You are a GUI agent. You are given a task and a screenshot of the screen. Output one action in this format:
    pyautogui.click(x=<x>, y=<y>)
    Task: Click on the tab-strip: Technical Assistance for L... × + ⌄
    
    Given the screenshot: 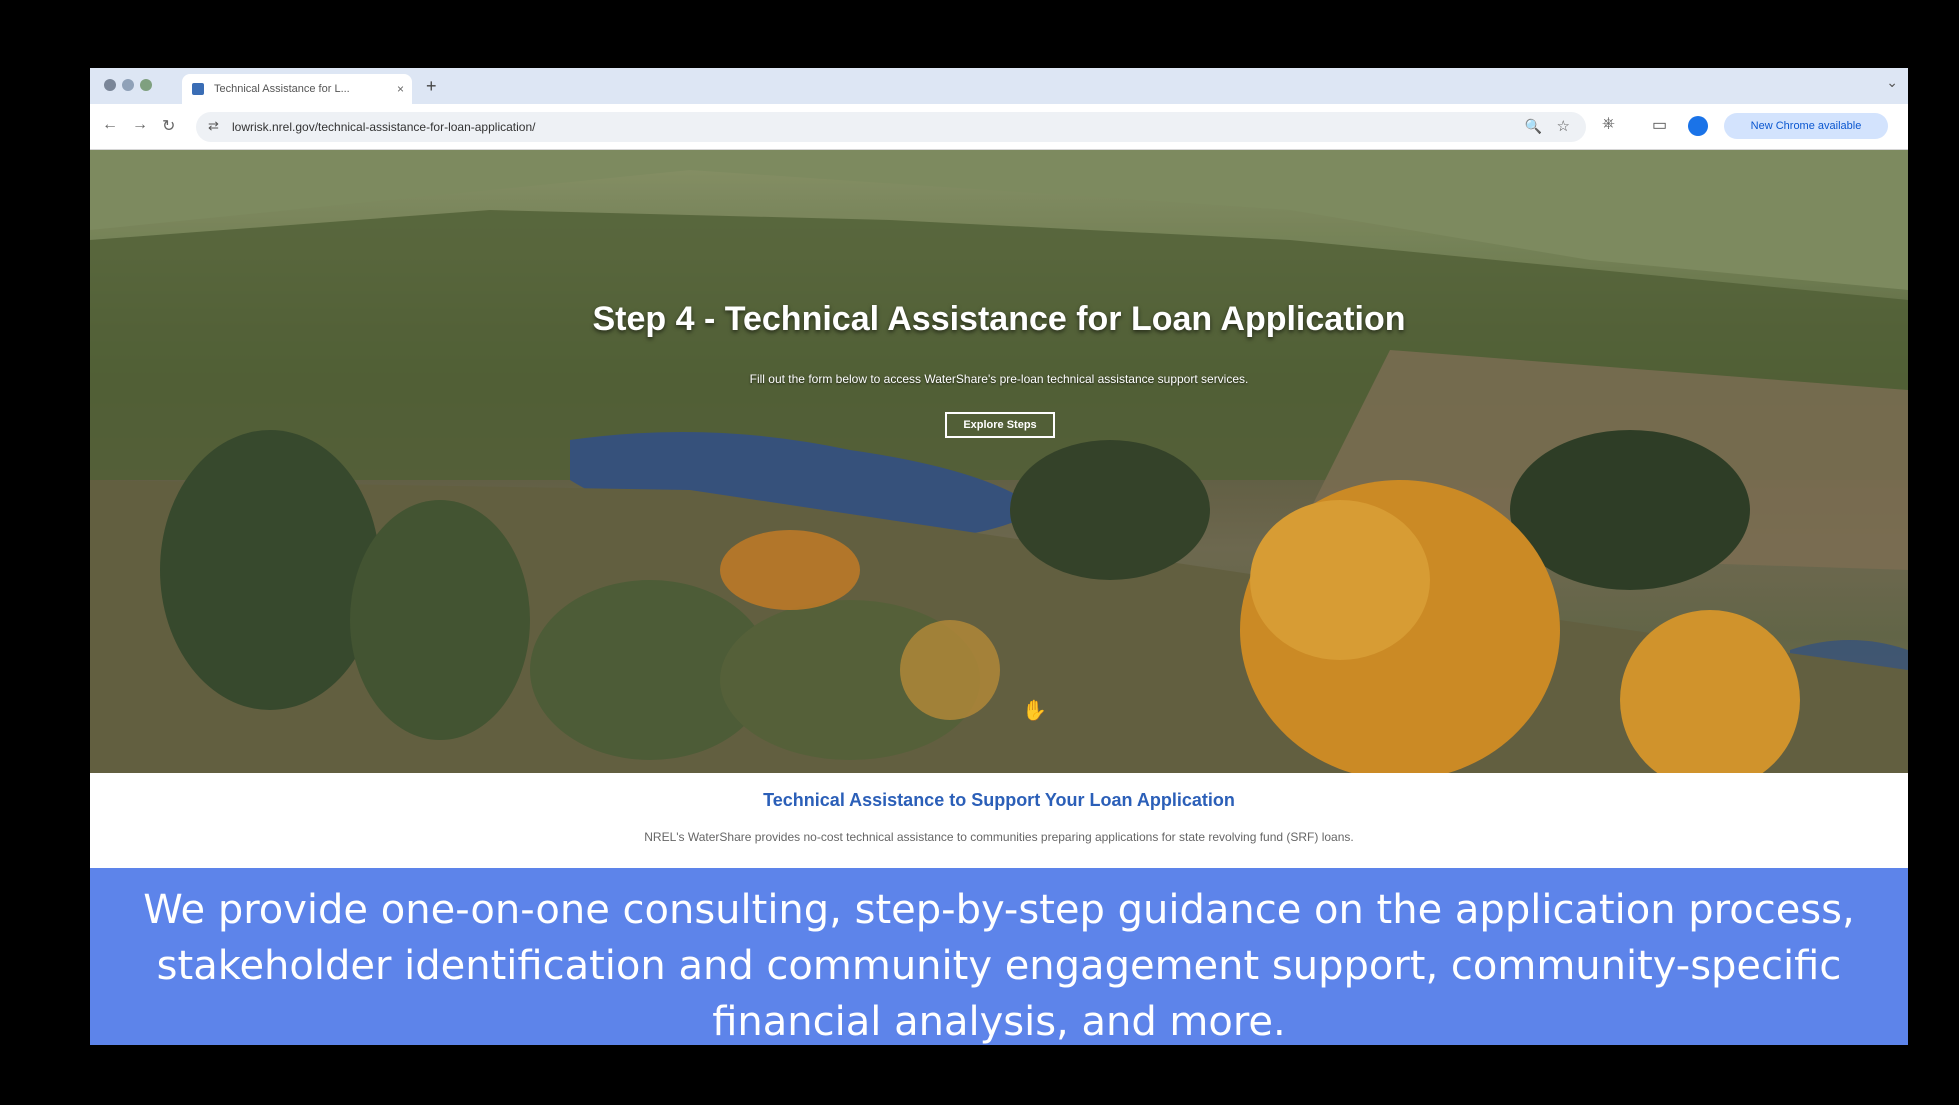 What is the action you would take?
    pyautogui.click(x=999, y=86)
    